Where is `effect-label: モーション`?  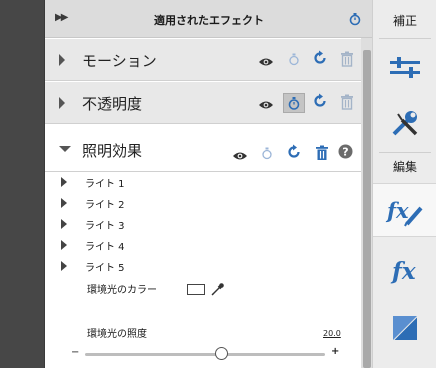 effect-label: モーション is located at coordinates (119, 61).